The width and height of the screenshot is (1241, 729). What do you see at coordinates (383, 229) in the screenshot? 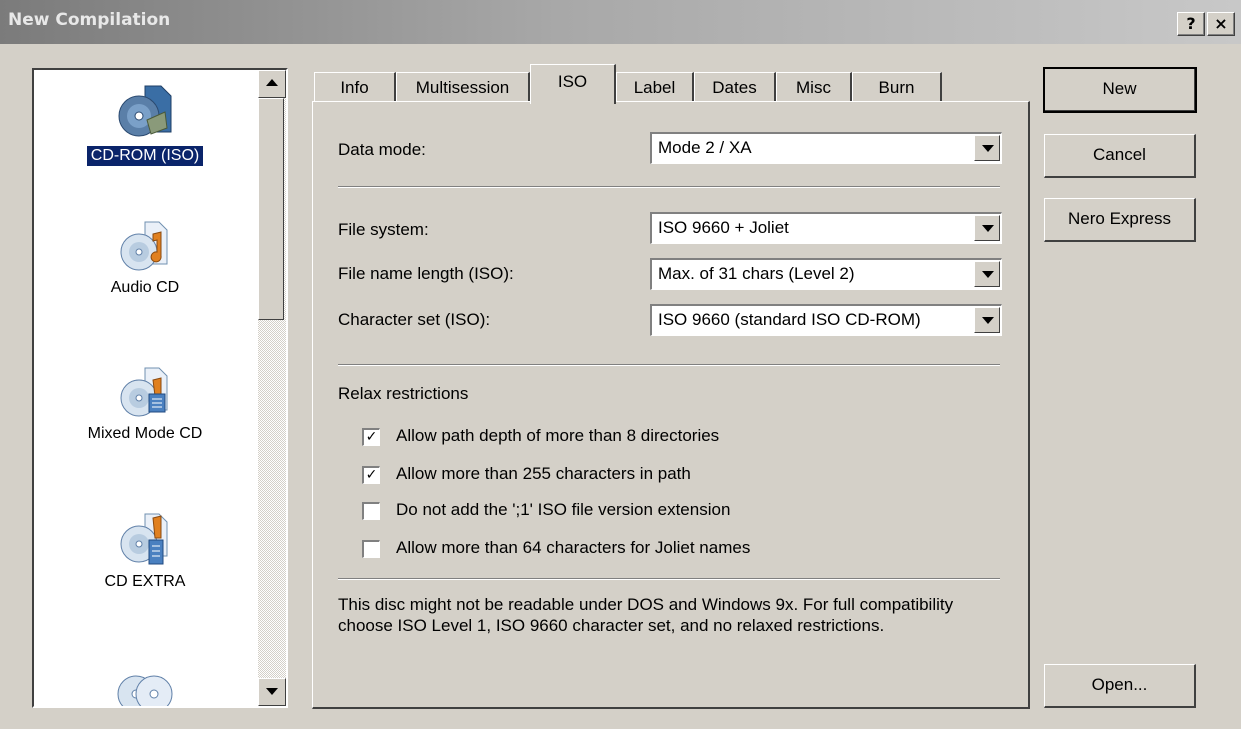
I see `file-system-label: File system:` at bounding box center [383, 229].